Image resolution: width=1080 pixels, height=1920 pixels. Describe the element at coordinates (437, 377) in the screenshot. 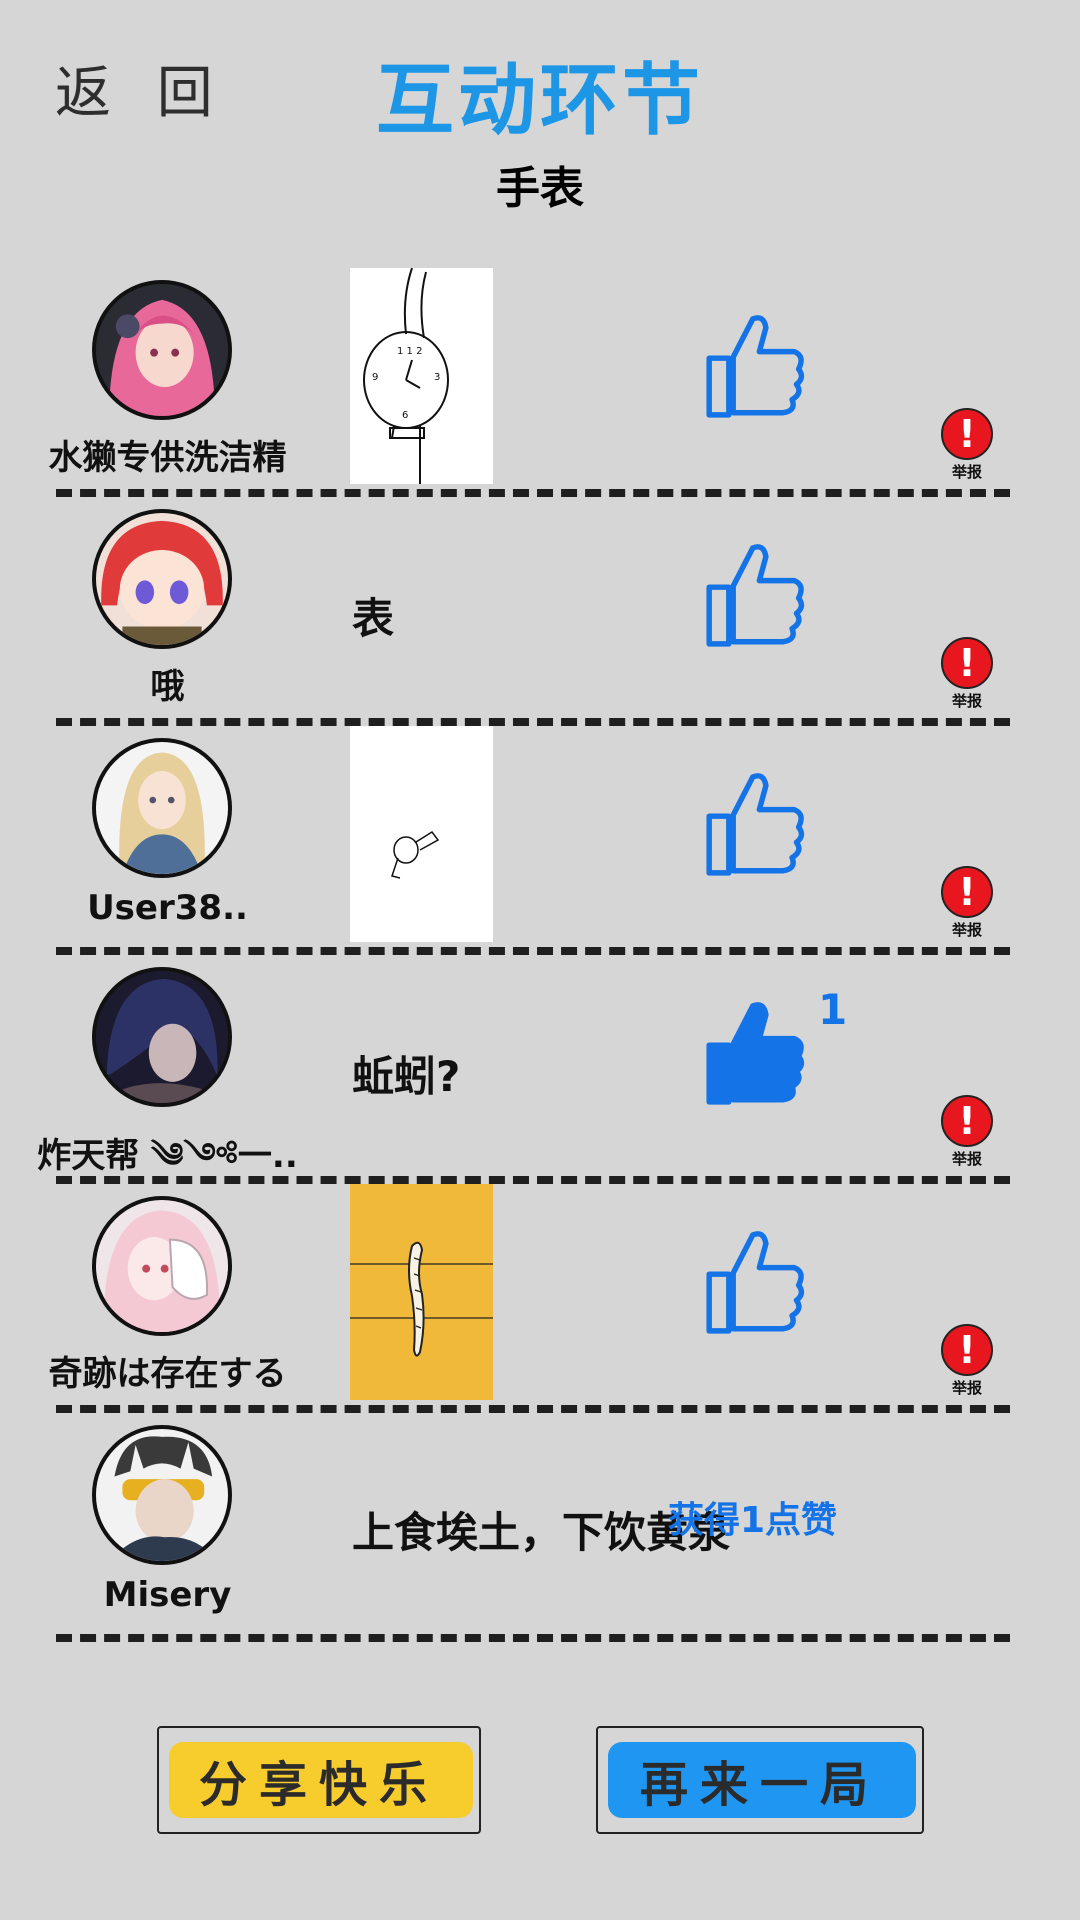

I see `svg-text: 3` at that location.